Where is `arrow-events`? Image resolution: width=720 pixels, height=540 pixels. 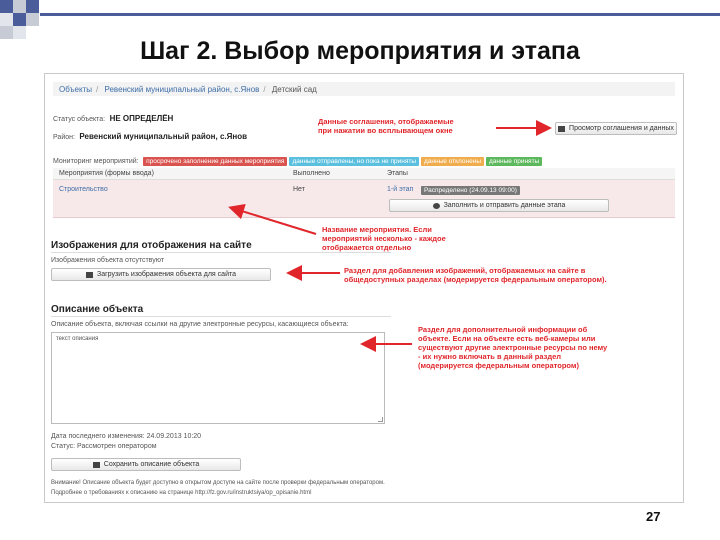
arrow-events is located at coordinates (272, 219).